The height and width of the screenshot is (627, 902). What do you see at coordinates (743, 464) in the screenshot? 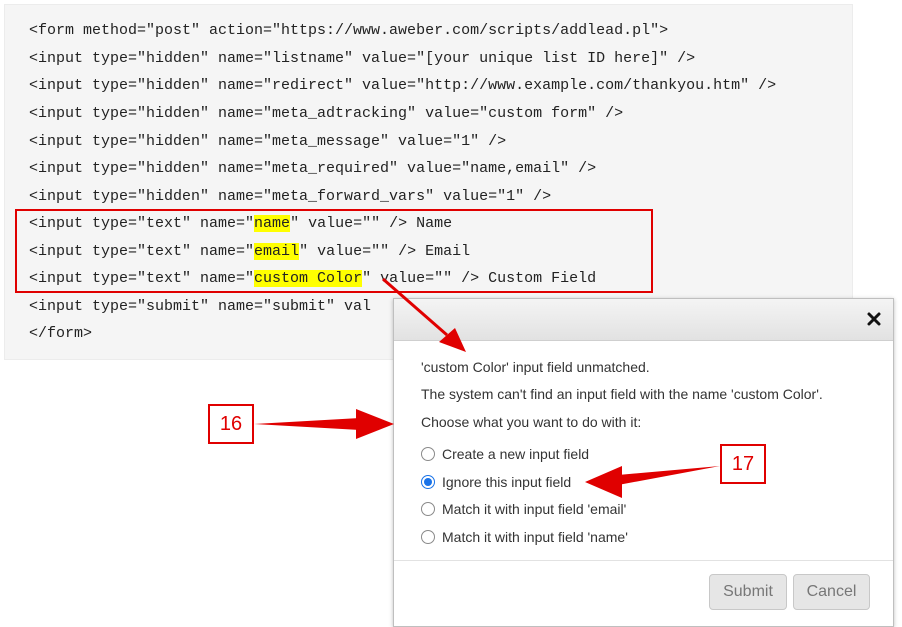
I see `step-callout: 17` at bounding box center [743, 464].